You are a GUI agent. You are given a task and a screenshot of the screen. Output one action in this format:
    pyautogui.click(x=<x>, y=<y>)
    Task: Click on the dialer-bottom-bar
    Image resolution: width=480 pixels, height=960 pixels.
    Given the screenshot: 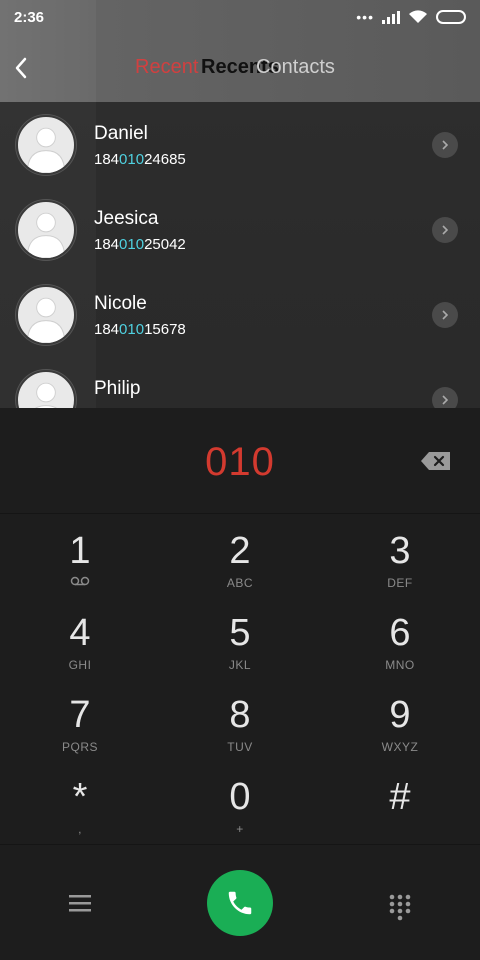 What is the action you would take?
    pyautogui.click(x=240, y=902)
    